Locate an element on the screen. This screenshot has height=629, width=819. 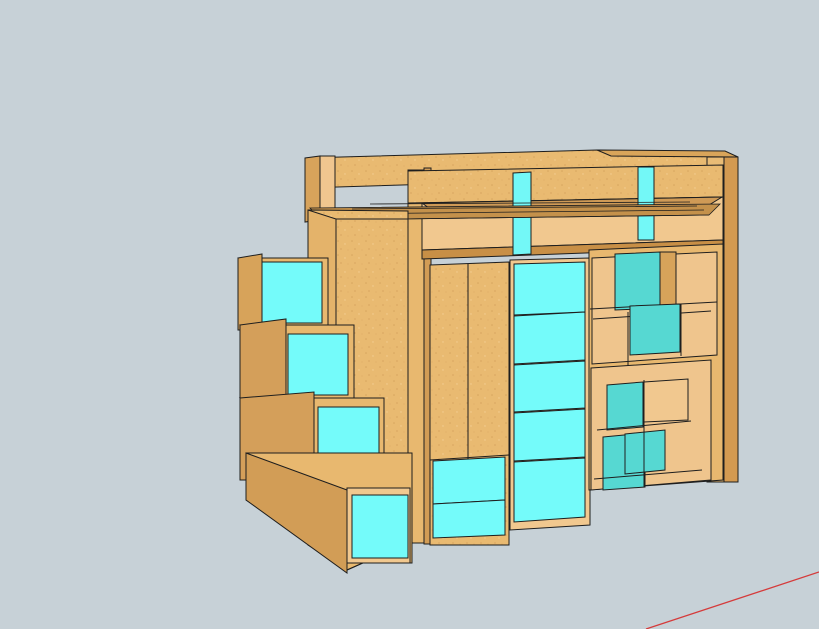
wardrobe is located at coordinates (510, 401).